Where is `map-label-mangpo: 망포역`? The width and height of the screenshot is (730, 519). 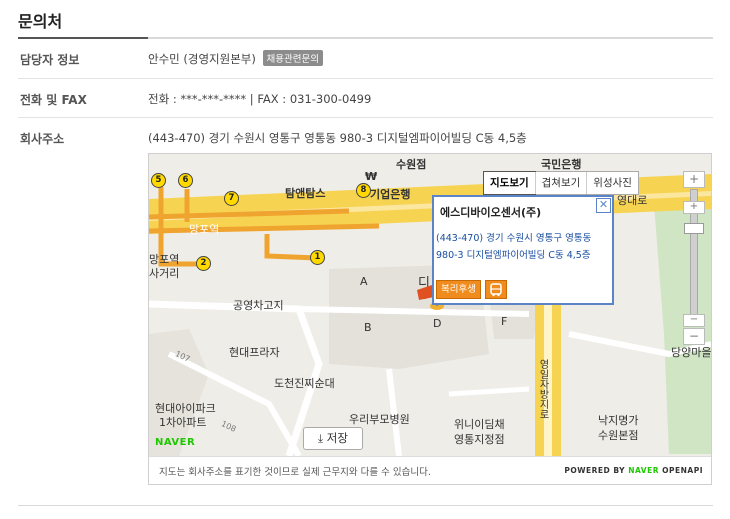 map-label-mangpo: 망포역 is located at coordinates (204, 229).